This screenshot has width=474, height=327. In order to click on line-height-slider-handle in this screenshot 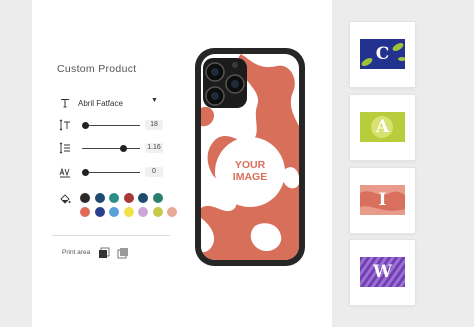, I will do `click(123, 148)`.